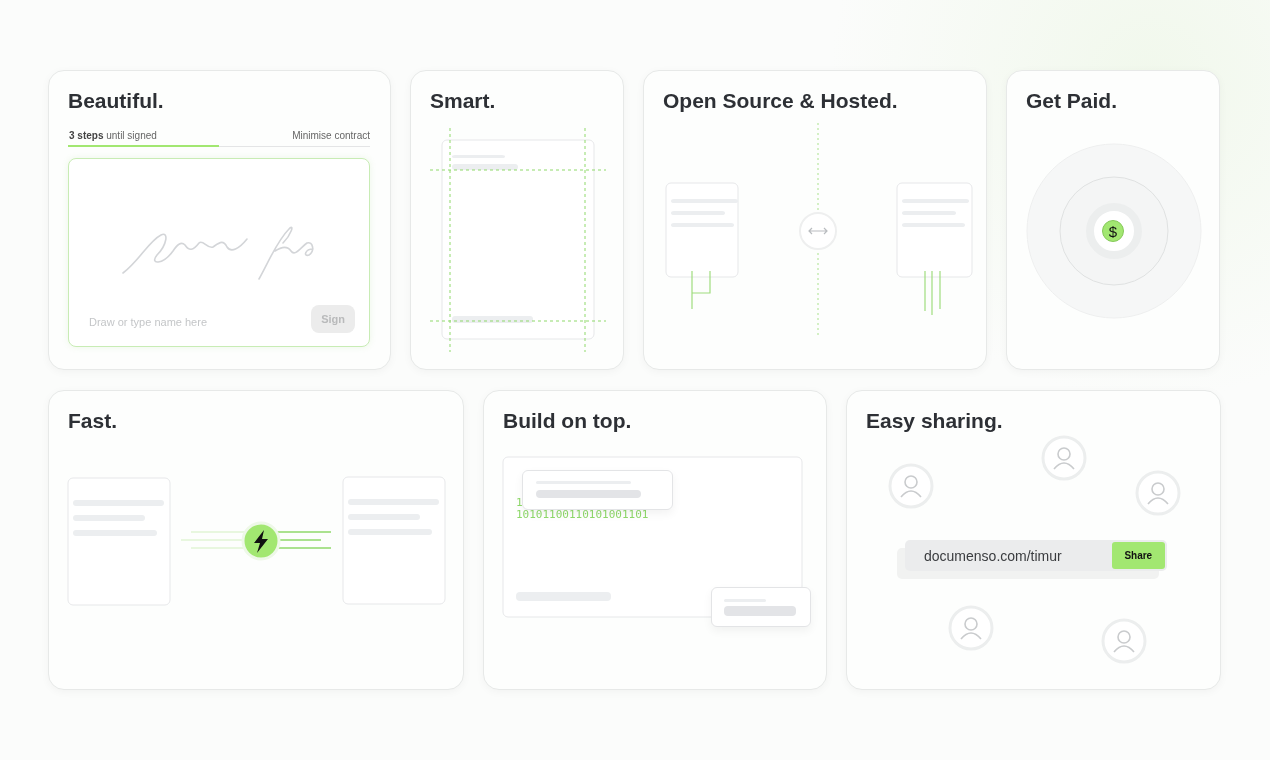 The width and height of the screenshot is (1270, 760). What do you see at coordinates (567, 421) in the screenshot?
I see `card-title: Build on top.` at bounding box center [567, 421].